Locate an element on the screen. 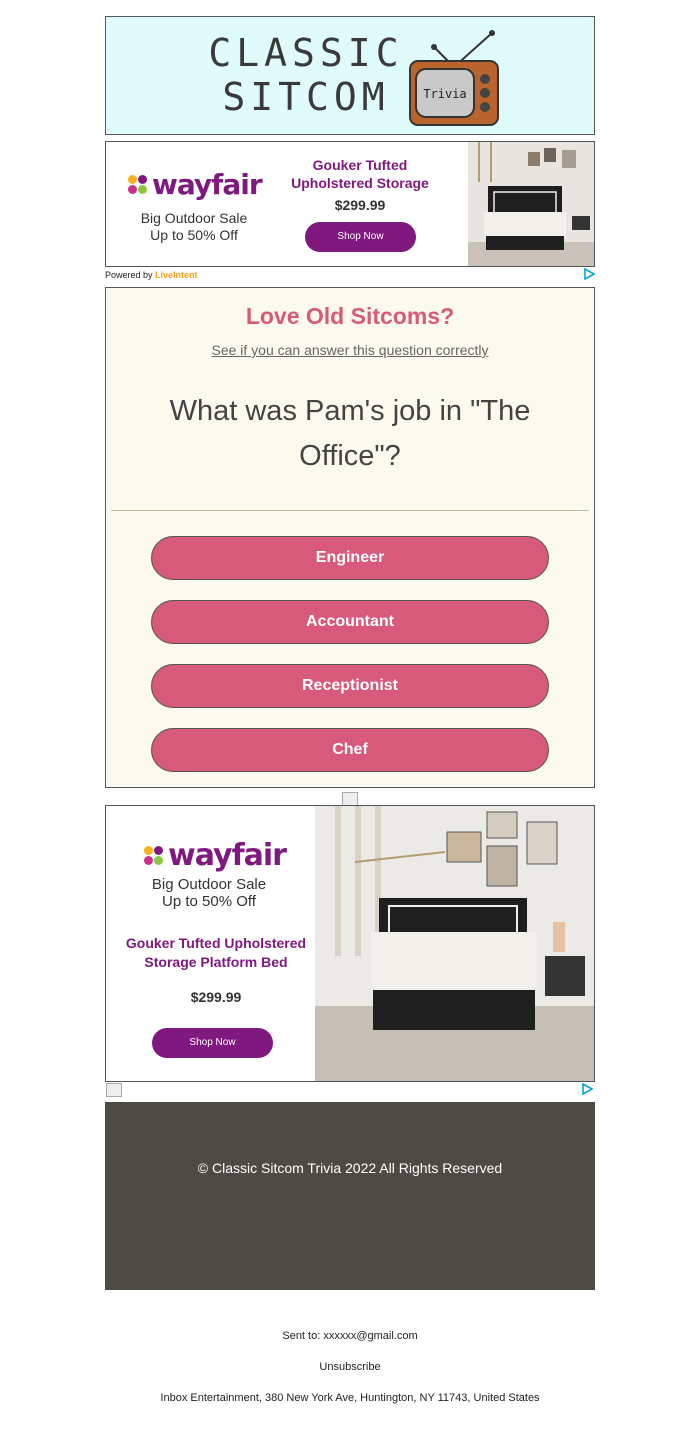  ad-product-line-1: Gouker Tufted is located at coordinates (360, 165).